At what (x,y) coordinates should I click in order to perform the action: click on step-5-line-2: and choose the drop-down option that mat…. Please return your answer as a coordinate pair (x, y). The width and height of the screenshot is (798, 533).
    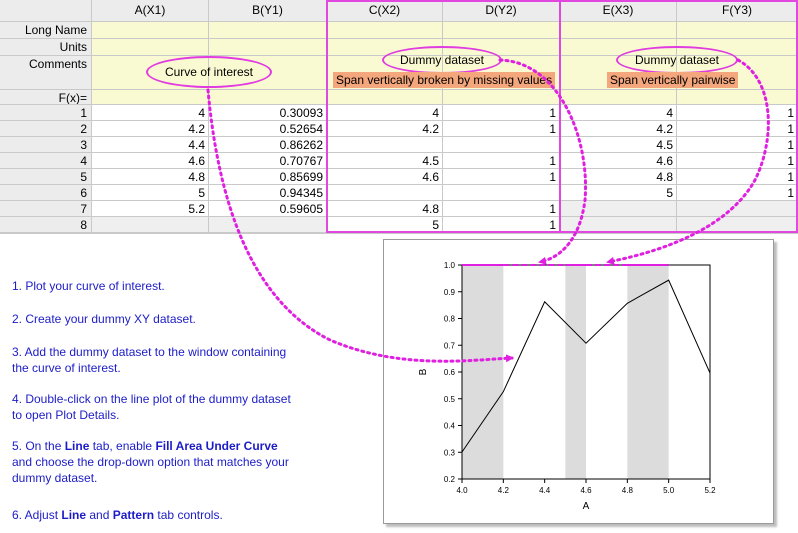
    Looking at the image, I should click on (150, 462).